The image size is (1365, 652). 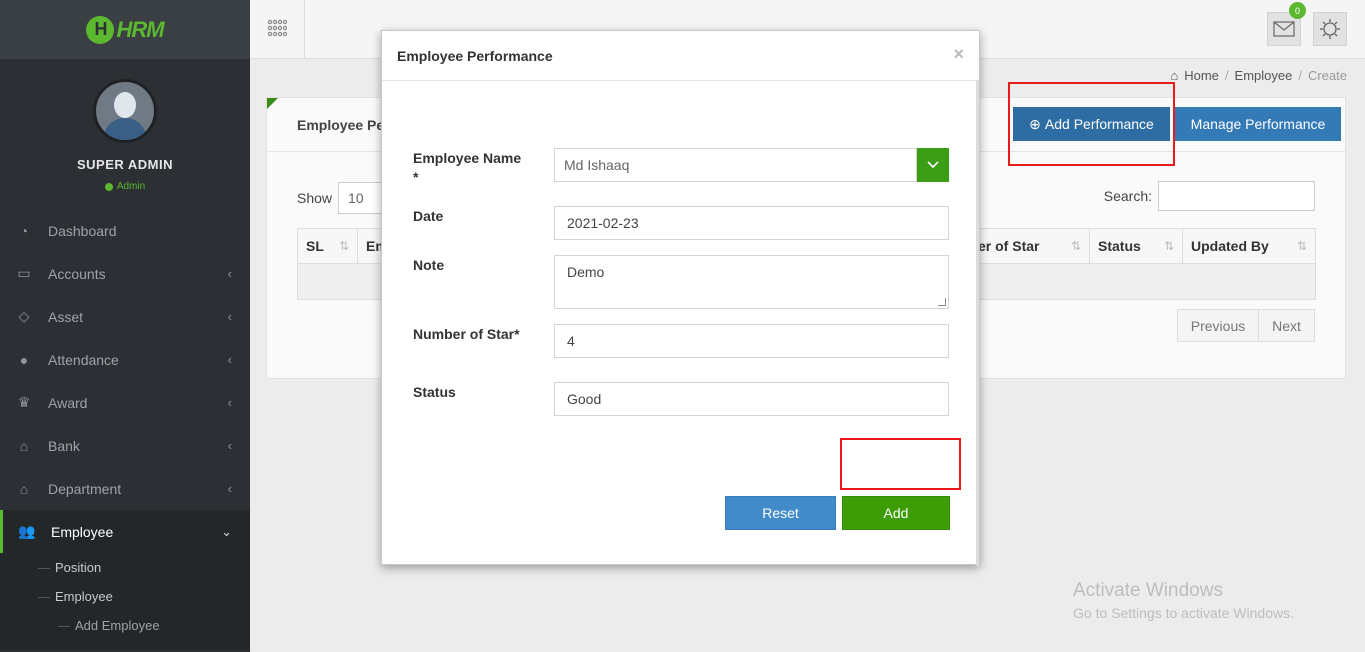 I want to click on home-icon: ⌂, so click(x=1174, y=75).